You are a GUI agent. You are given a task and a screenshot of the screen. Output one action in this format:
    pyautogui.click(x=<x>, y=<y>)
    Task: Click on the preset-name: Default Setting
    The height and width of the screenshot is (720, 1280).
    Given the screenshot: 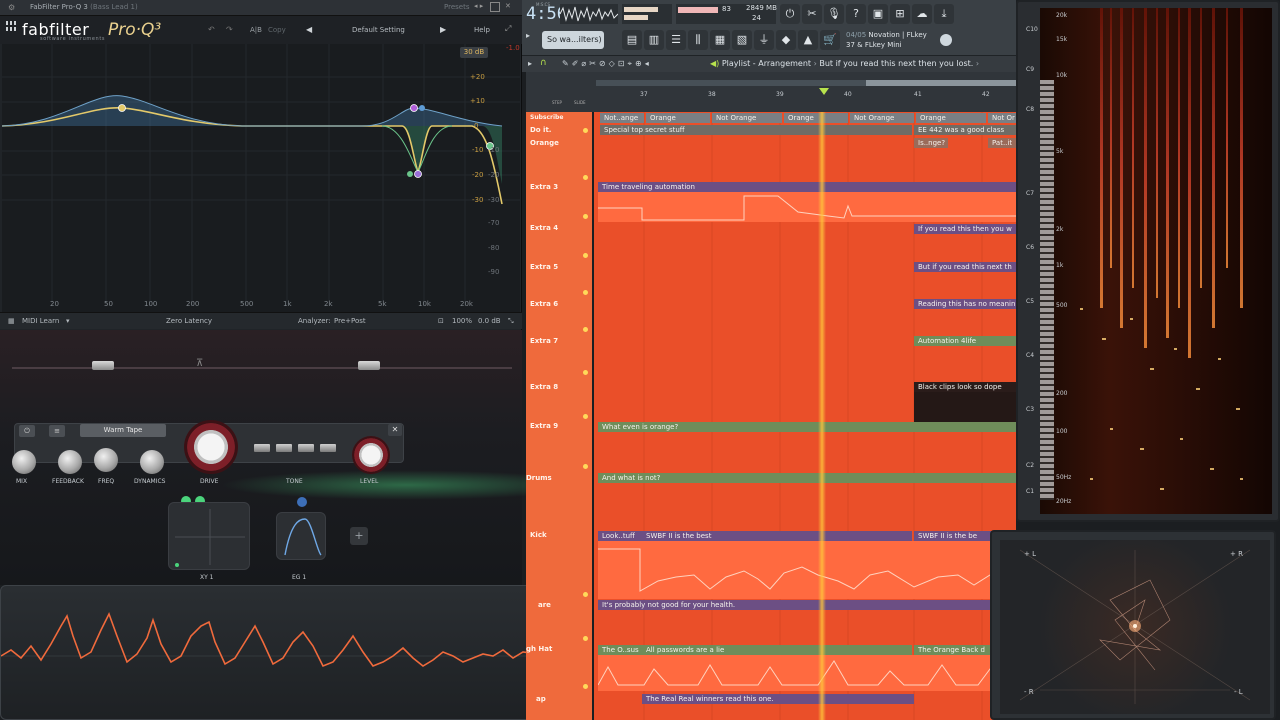 What is the action you would take?
    pyautogui.click(x=378, y=30)
    